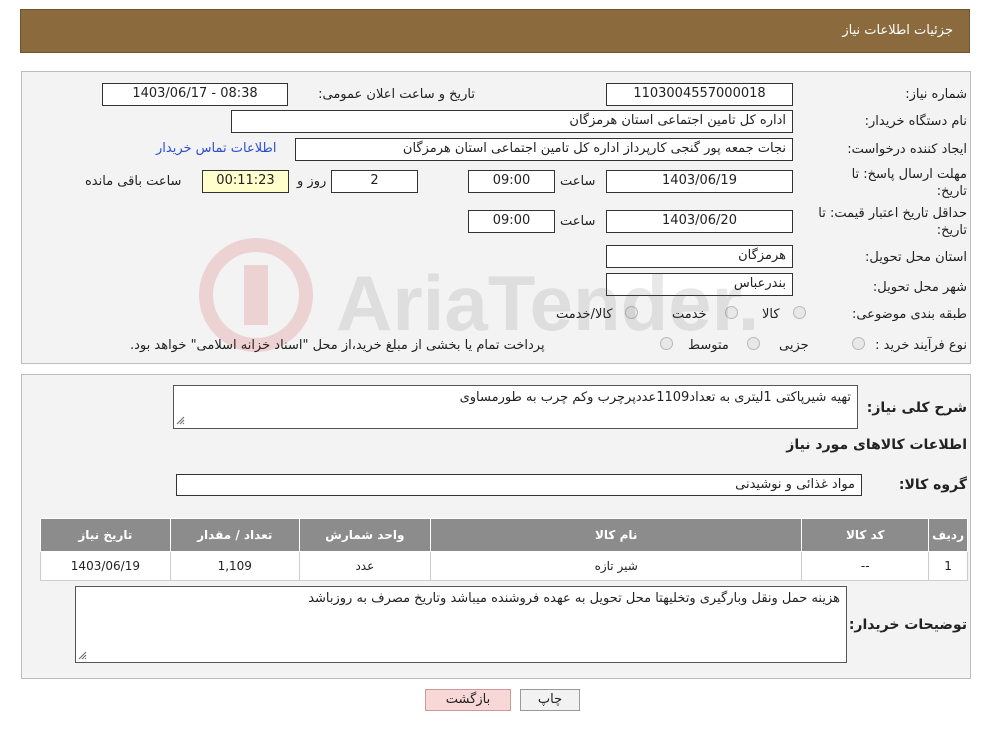 This screenshot has height=733, width=985. Describe the element at coordinates (105, 566) in the screenshot. I see `cell-need-date: 1403/06/19` at that location.